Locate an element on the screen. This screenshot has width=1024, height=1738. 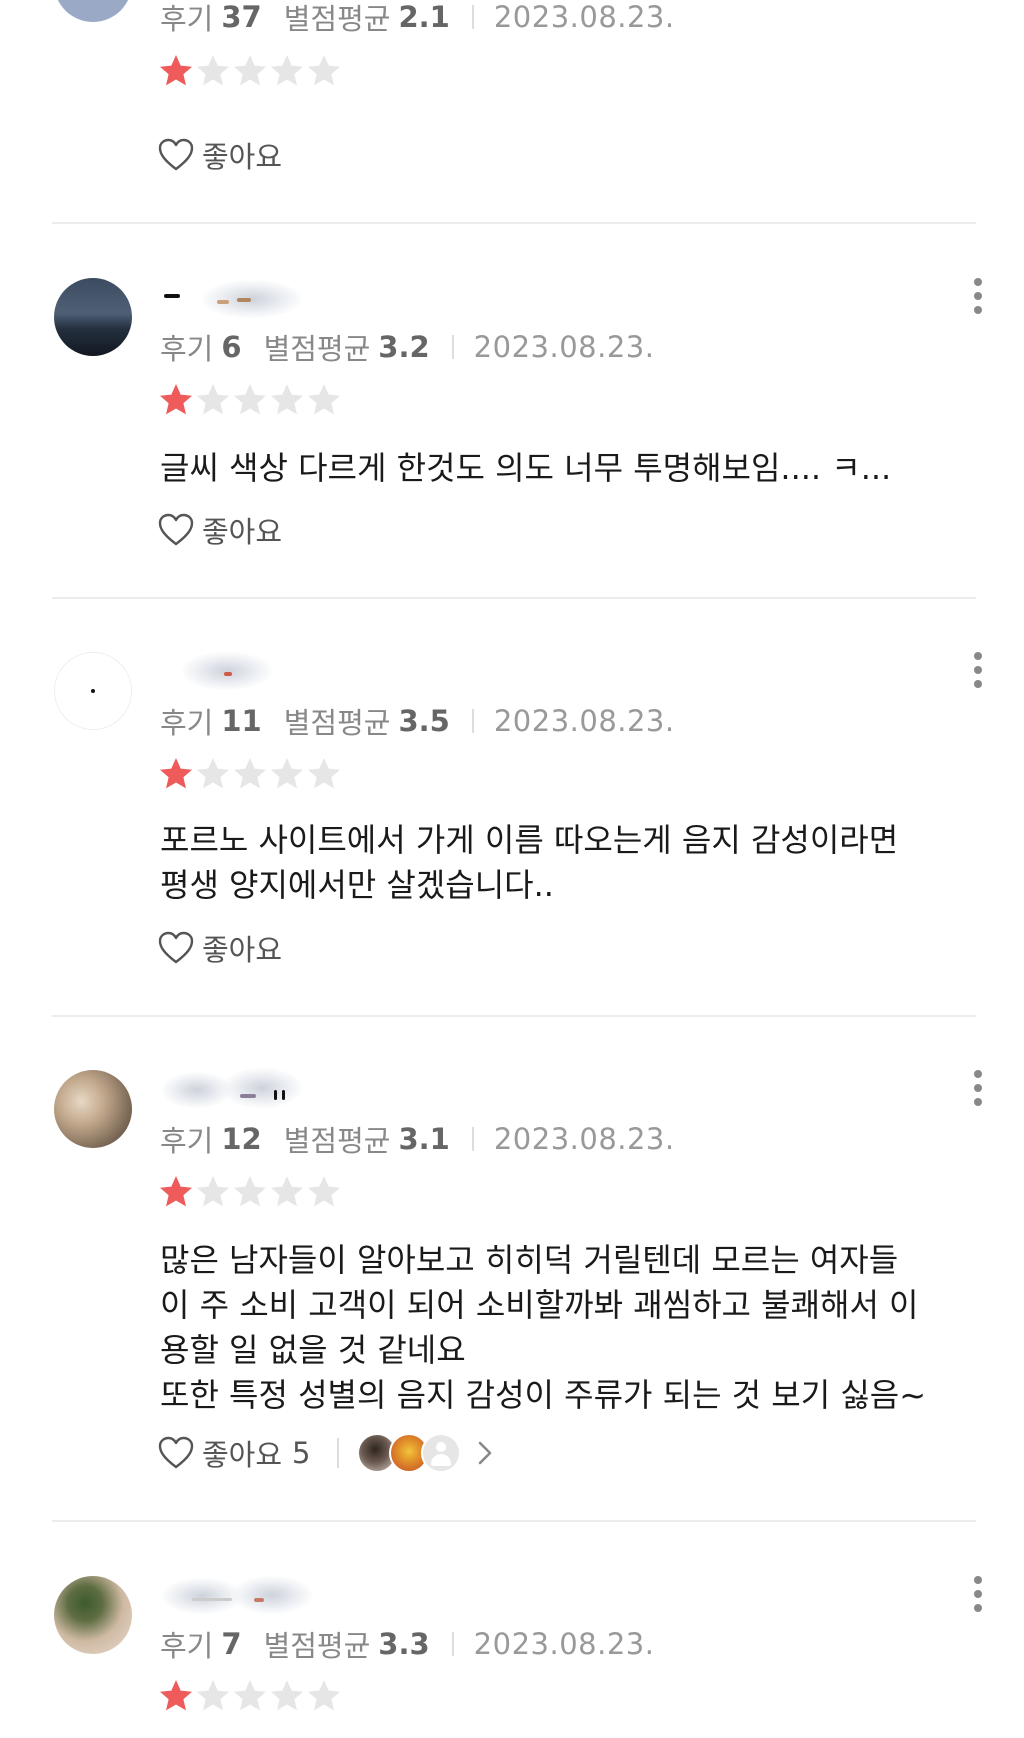
average-rating: 3.1 is located at coordinates (424, 1139).